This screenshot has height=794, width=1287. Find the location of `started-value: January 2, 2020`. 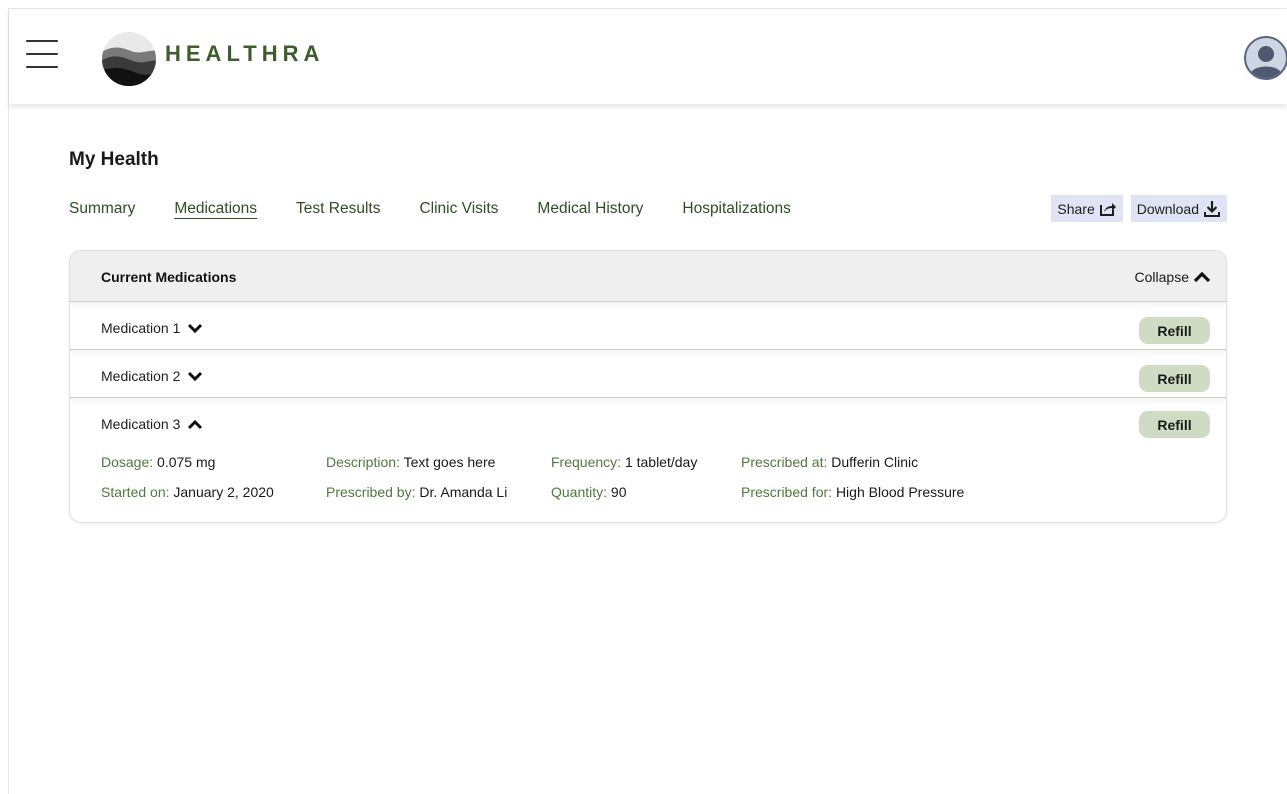

started-value: January 2, 2020 is located at coordinates (223, 492).